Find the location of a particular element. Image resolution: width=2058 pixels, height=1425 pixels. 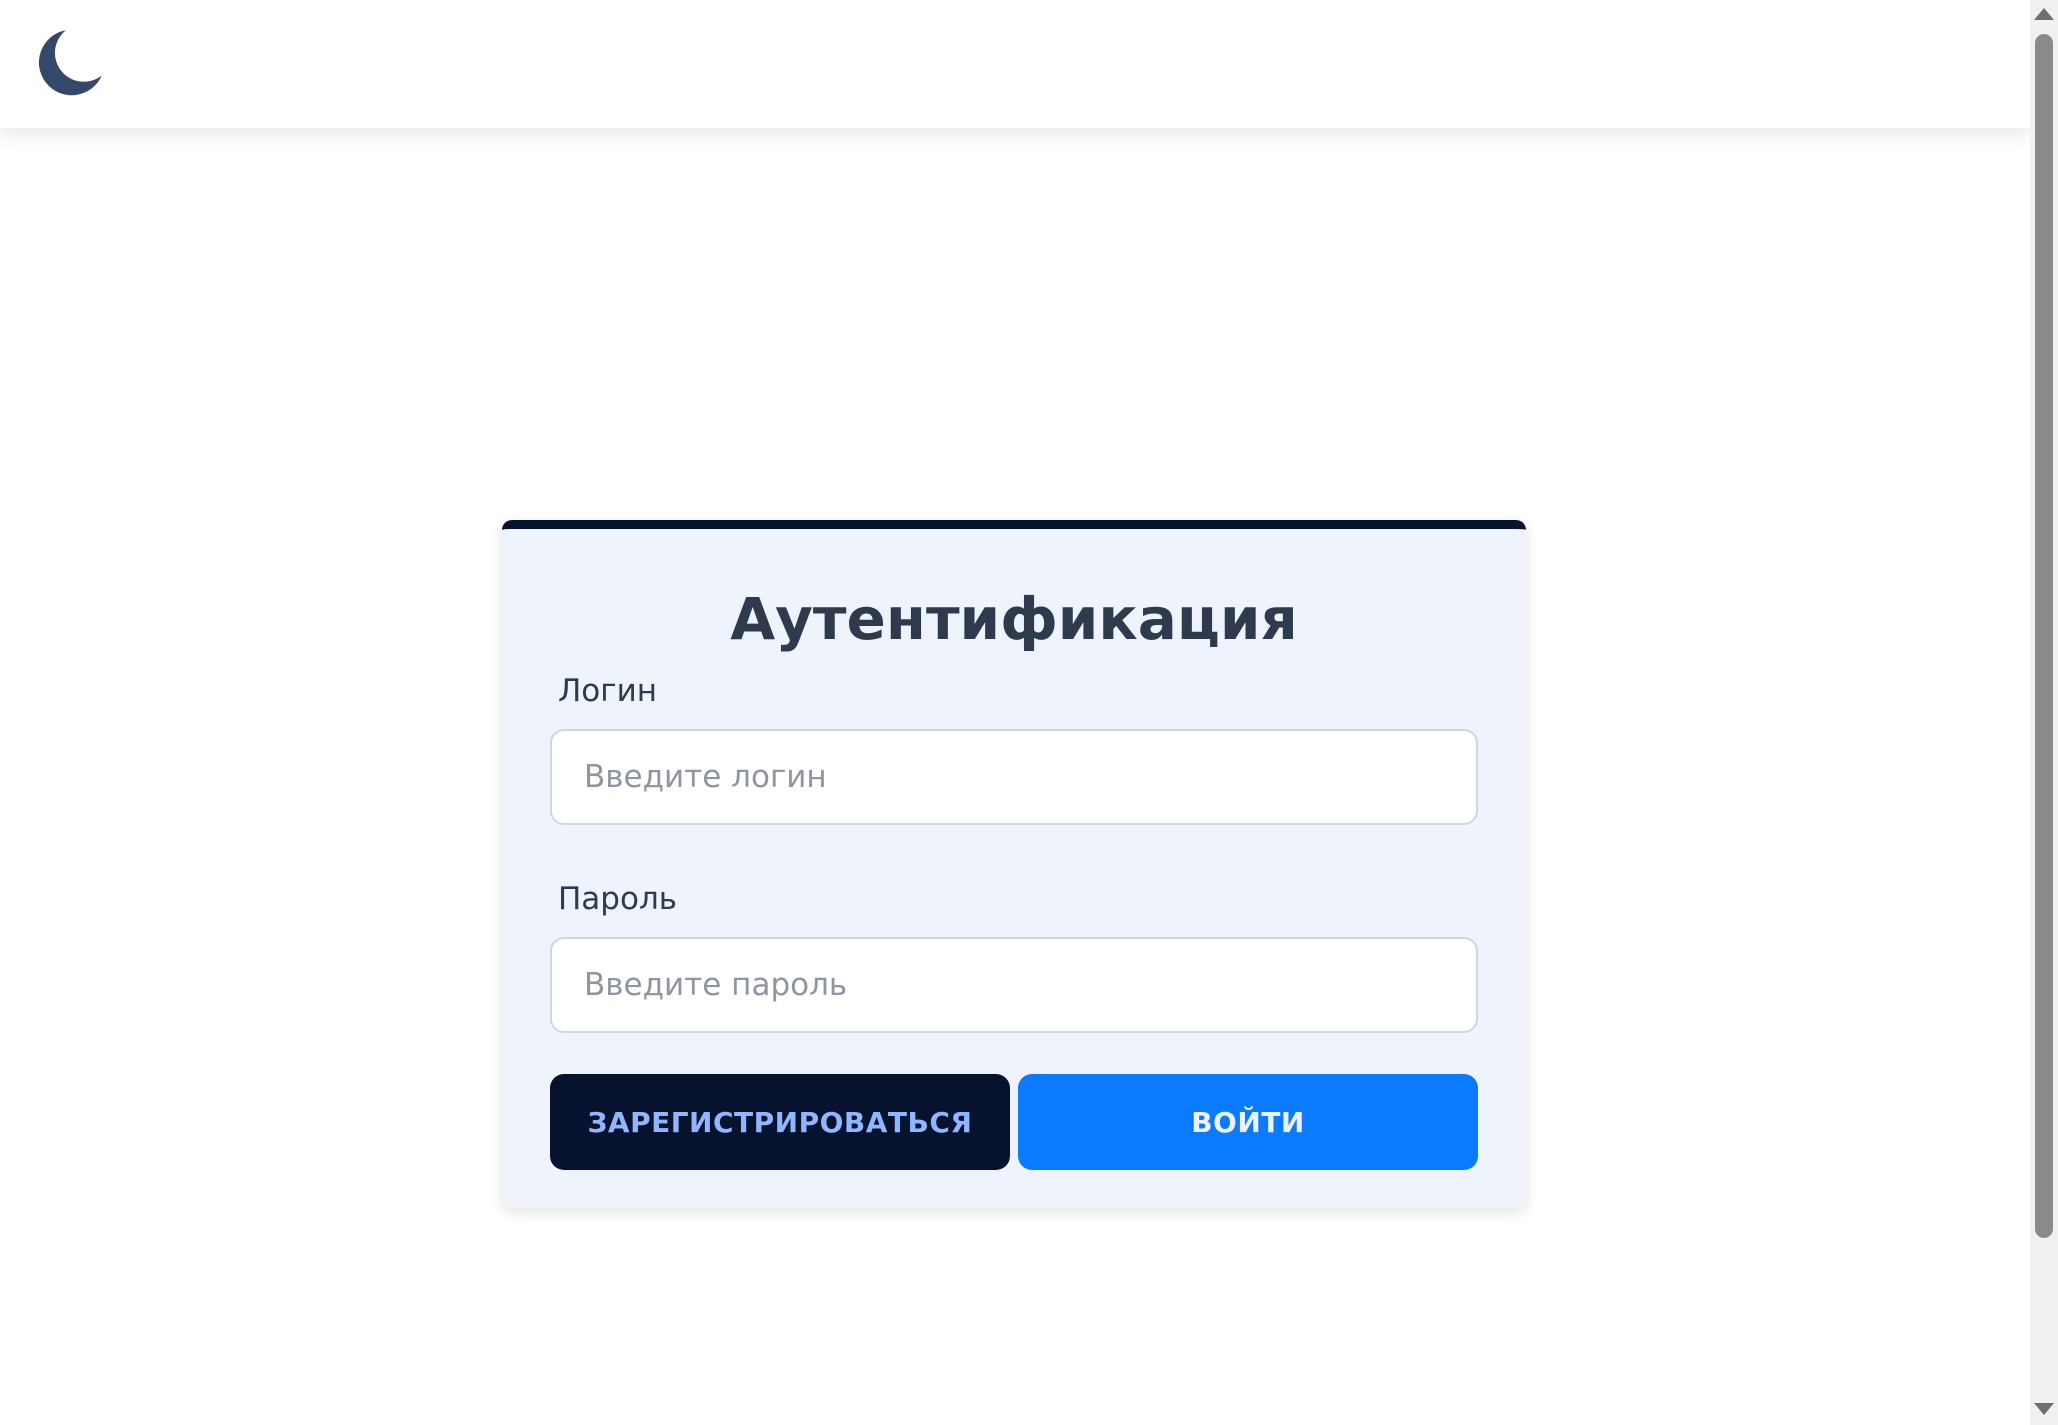

moon-icon is located at coordinates (70, 63).